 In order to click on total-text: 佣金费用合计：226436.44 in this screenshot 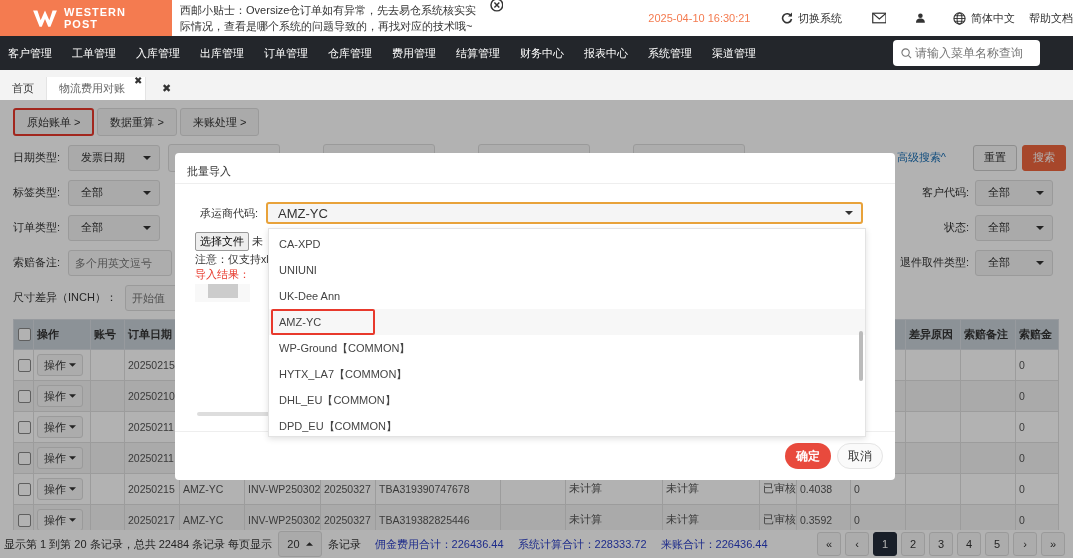, I will do `click(439, 544)`.